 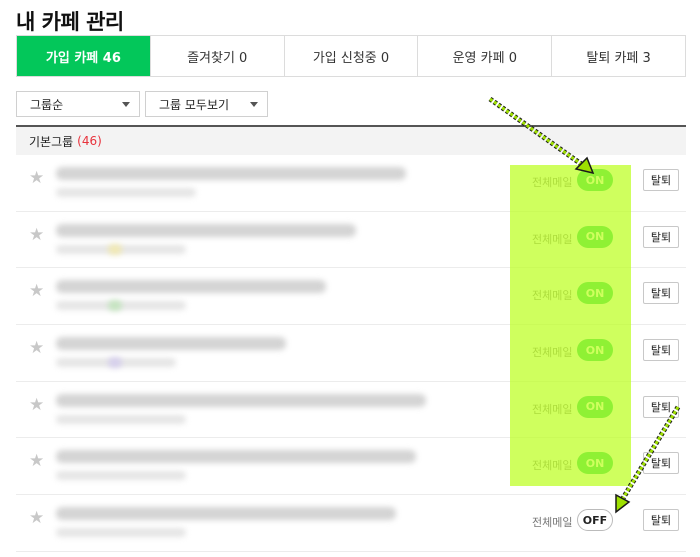 I want to click on group-name: 기본그룹, so click(x=51, y=141).